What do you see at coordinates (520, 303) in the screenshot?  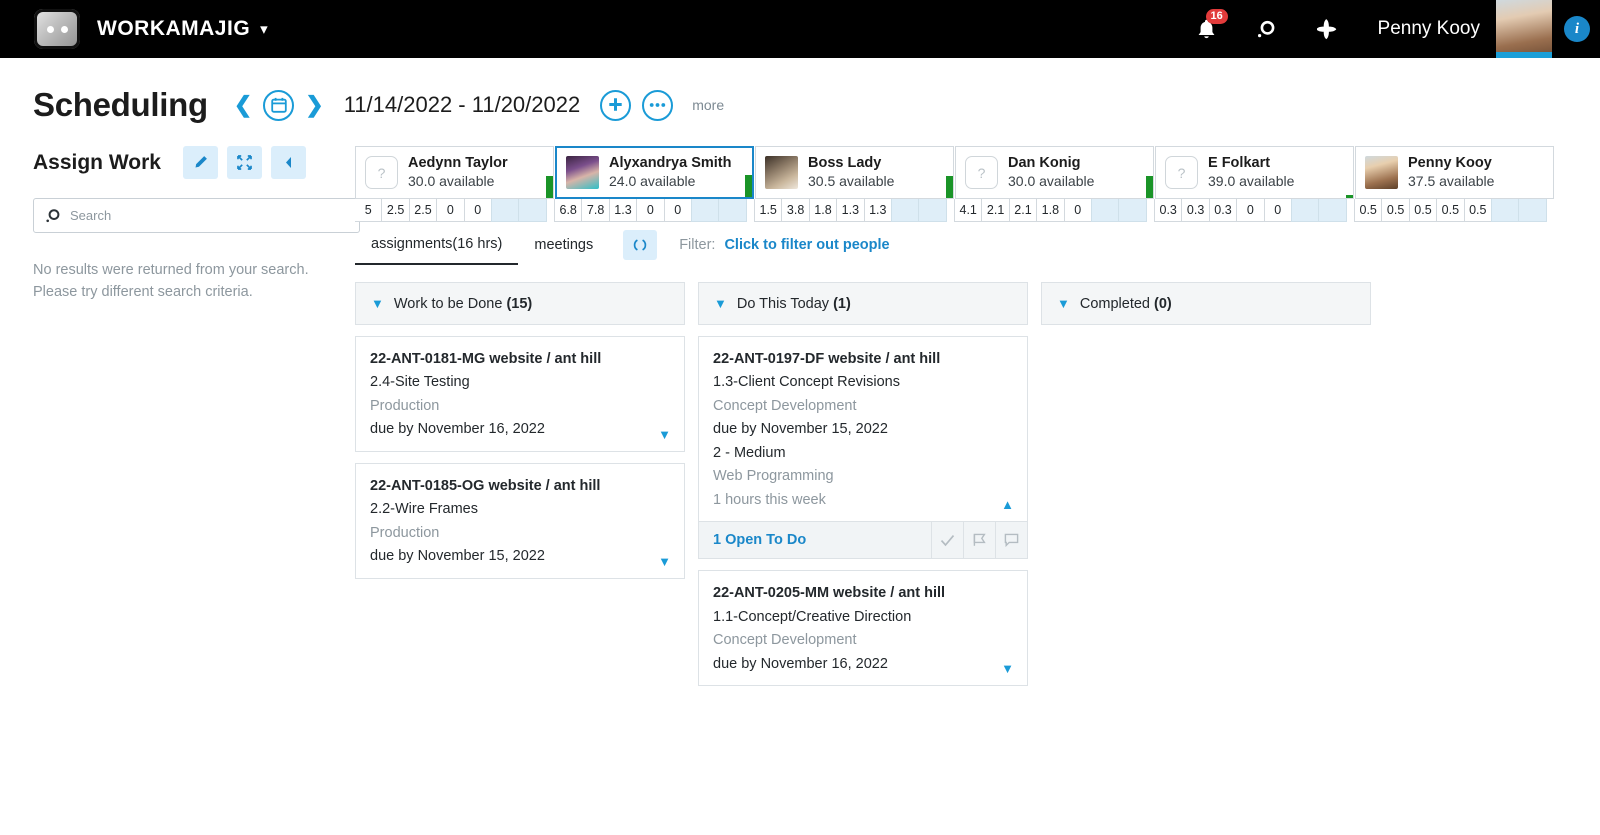 I see `column-header: ▼ Work to be Done (15)` at bounding box center [520, 303].